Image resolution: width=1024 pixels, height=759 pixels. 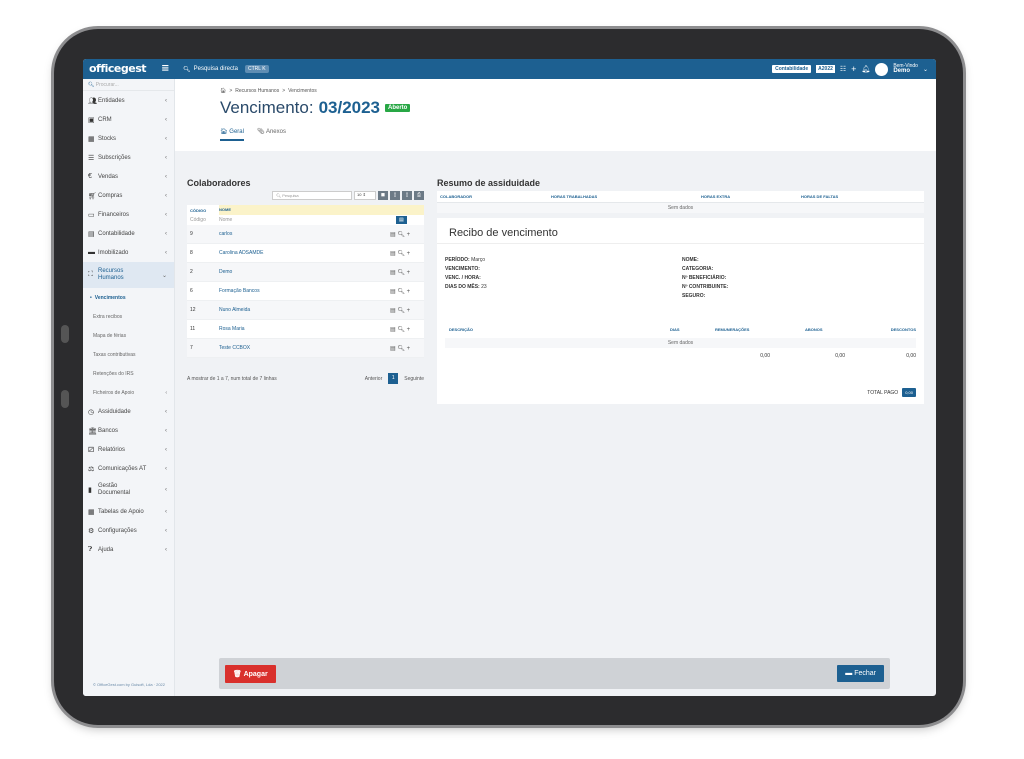 I want to click on excel-icon: ▯, so click(x=407, y=195).